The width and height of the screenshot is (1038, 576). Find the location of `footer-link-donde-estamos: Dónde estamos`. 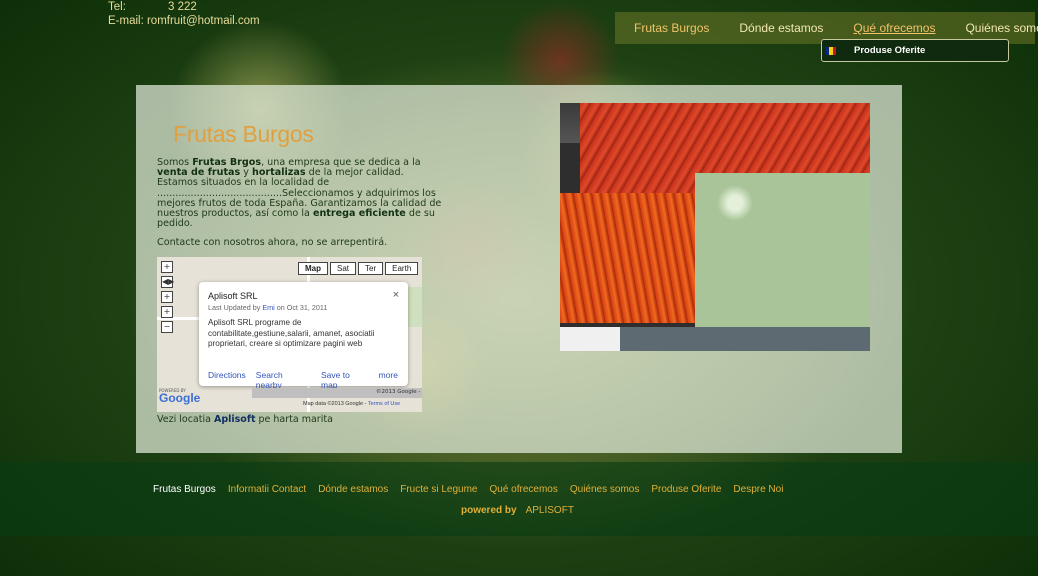

footer-link-donde-estamos: Dónde estamos is located at coordinates (353, 489).